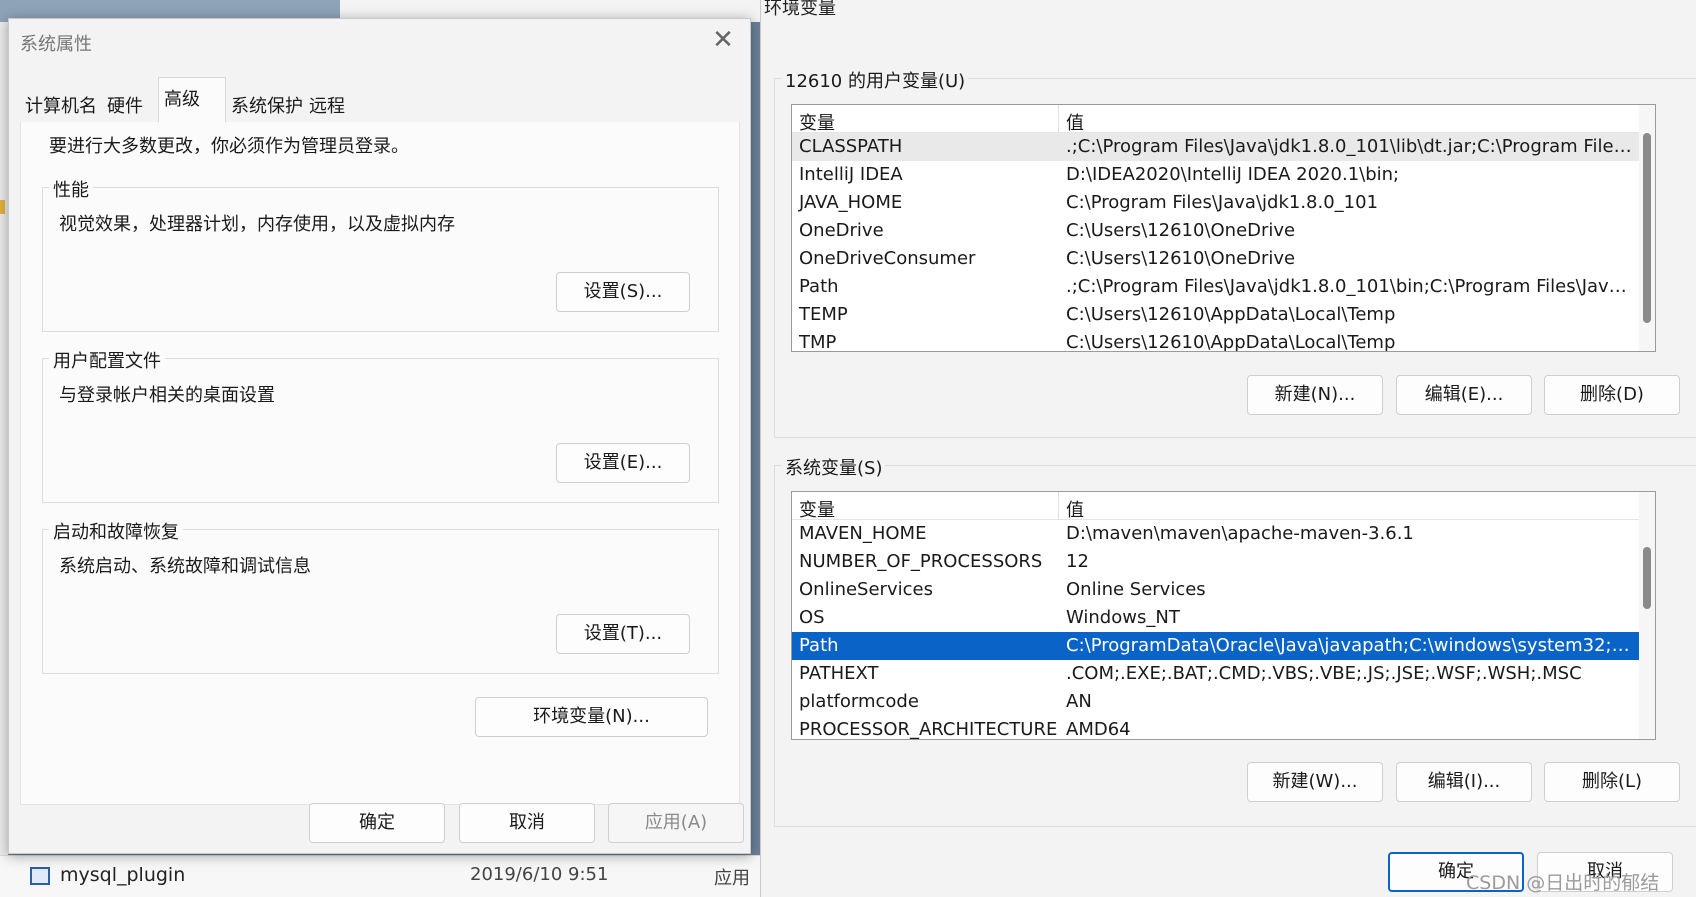 This screenshot has width=1696, height=897. I want to click on user-delete-button: 删除(D), so click(1612, 395).